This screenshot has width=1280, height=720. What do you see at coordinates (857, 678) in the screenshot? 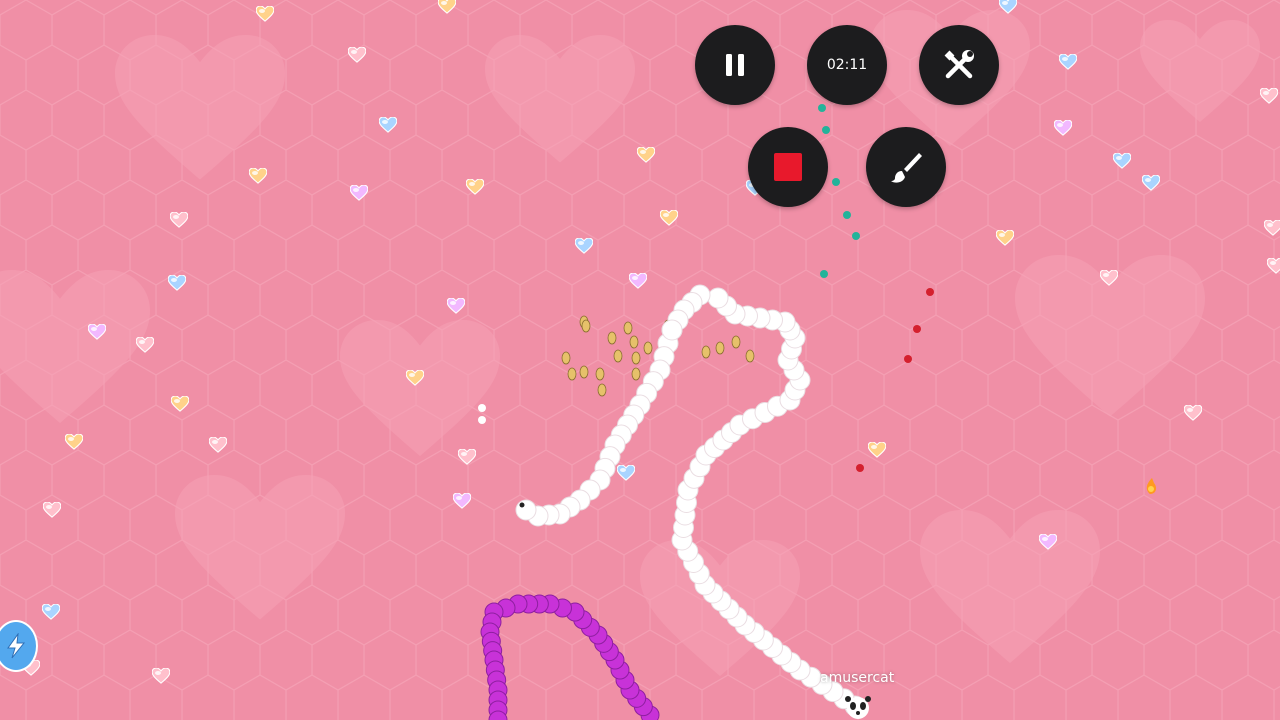
I see `player-name-label: amusercat` at bounding box center [857, 678].